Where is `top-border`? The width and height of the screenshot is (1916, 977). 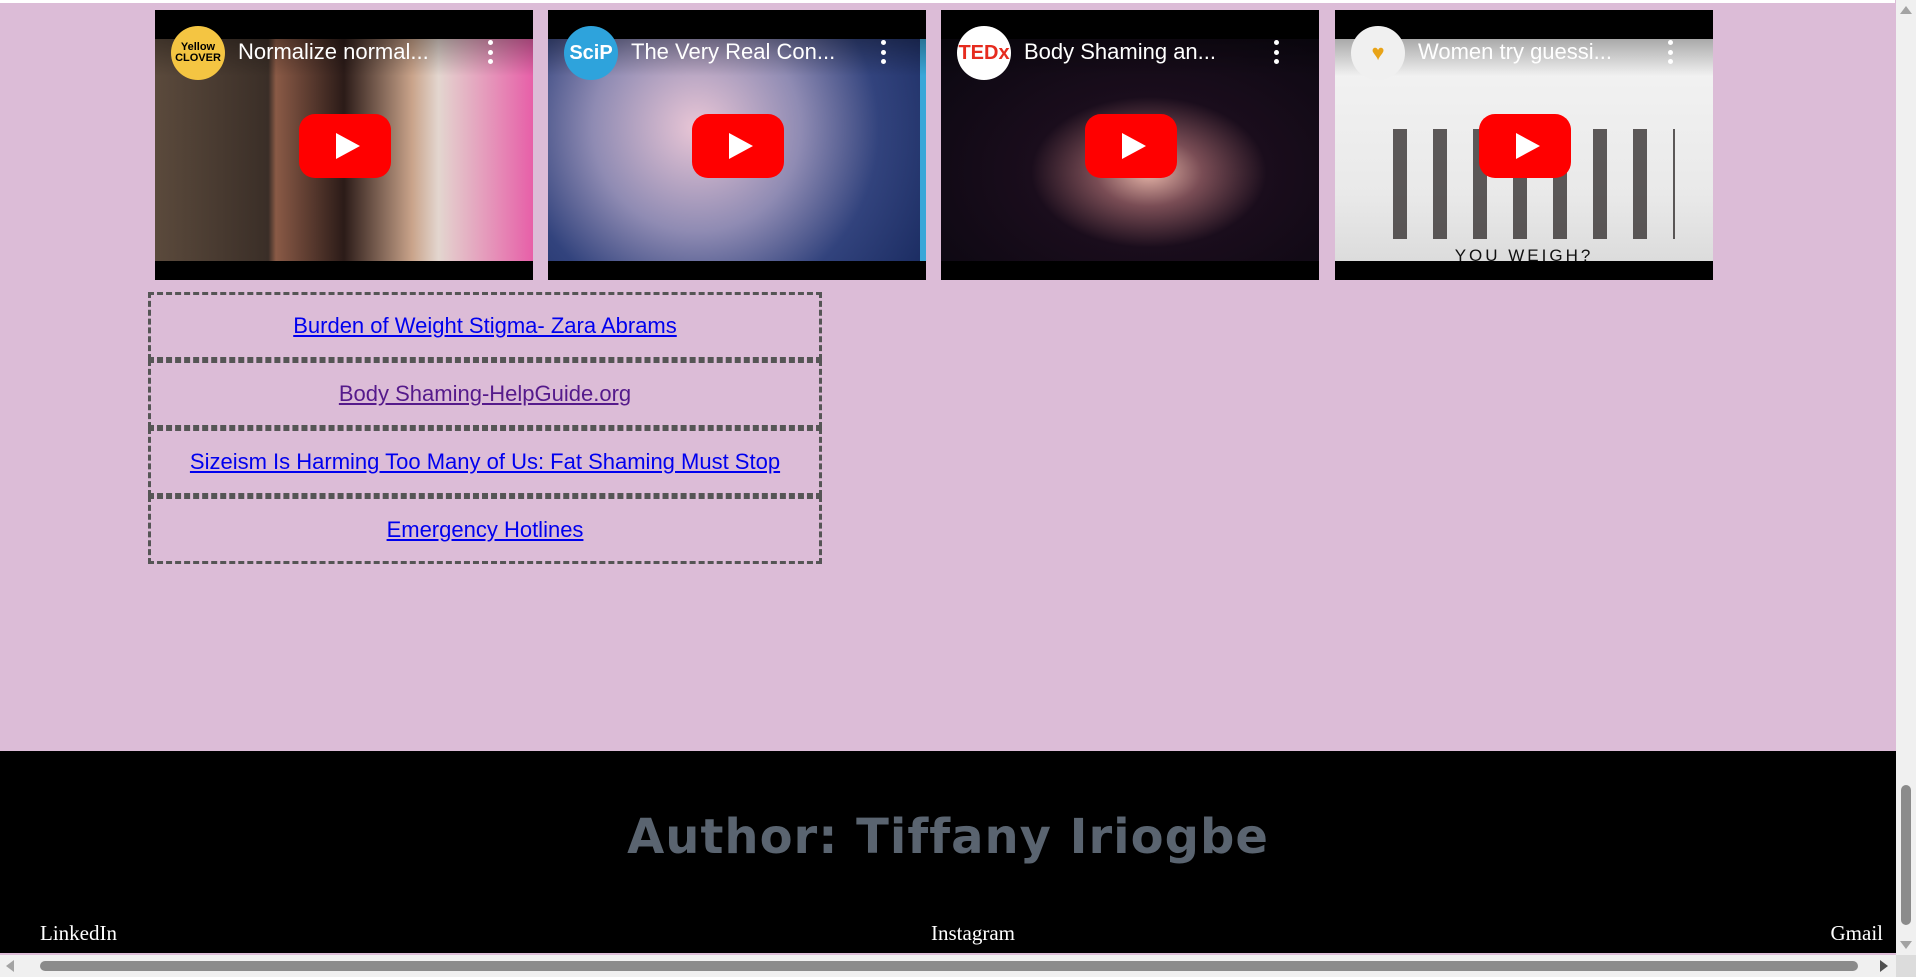 top-border is located at coordinates (947, 1).